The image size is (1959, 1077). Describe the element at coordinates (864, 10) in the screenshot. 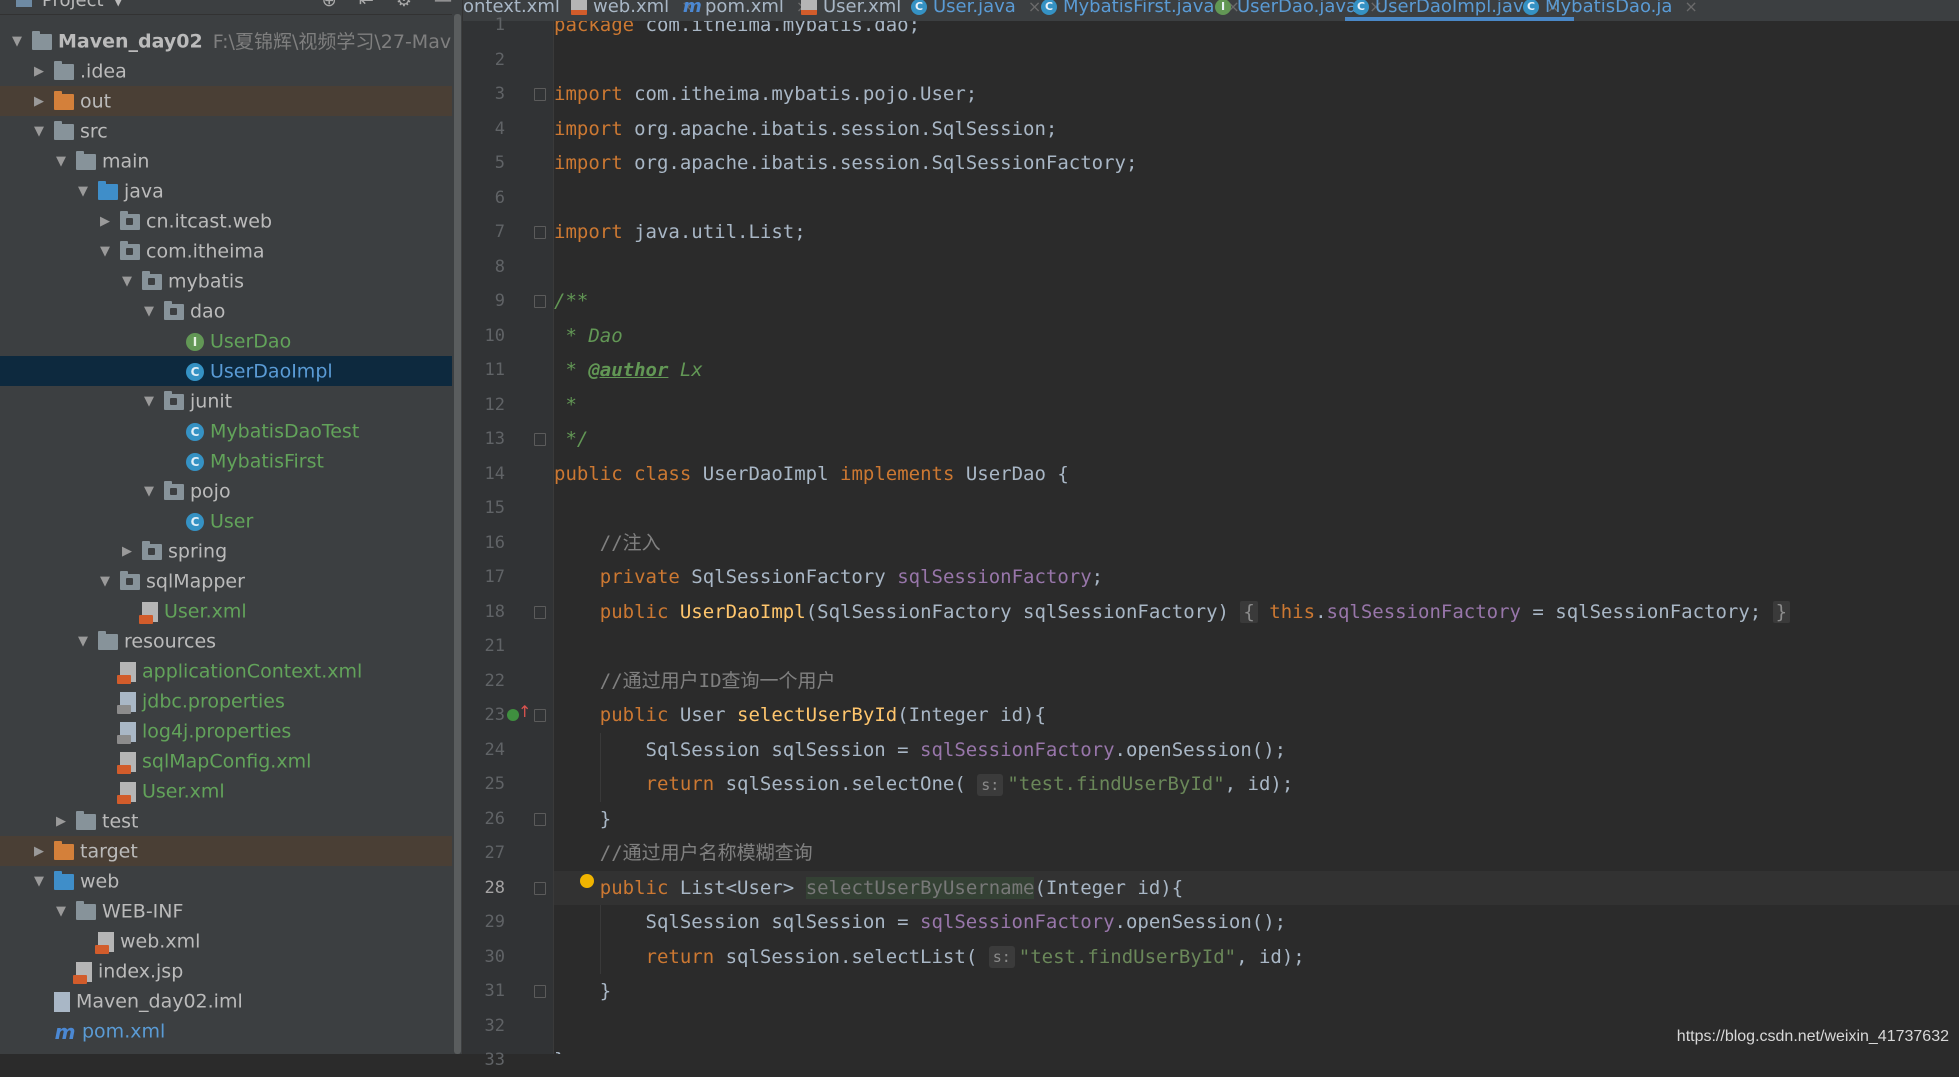

I see `editor-tab: User.xml×` at that location.